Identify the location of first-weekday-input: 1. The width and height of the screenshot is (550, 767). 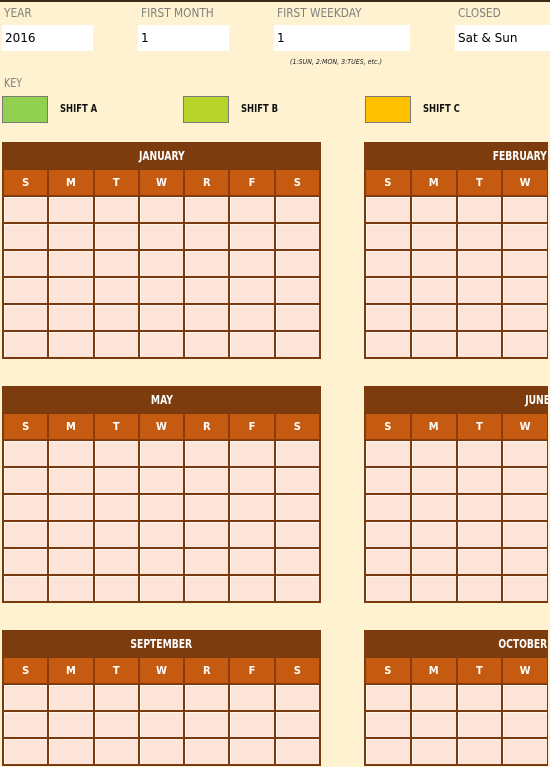
(342, 38).